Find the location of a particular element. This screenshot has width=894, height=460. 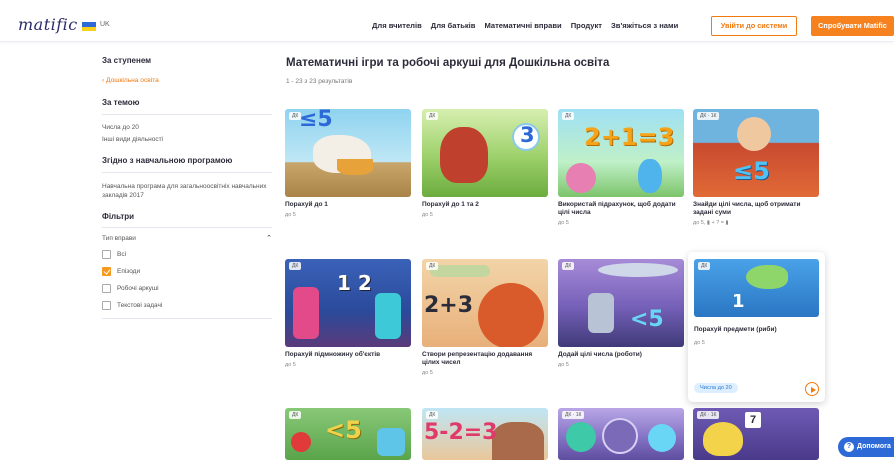

filter-option-label: Робочі аркуші is located at coordinates (138, 288).